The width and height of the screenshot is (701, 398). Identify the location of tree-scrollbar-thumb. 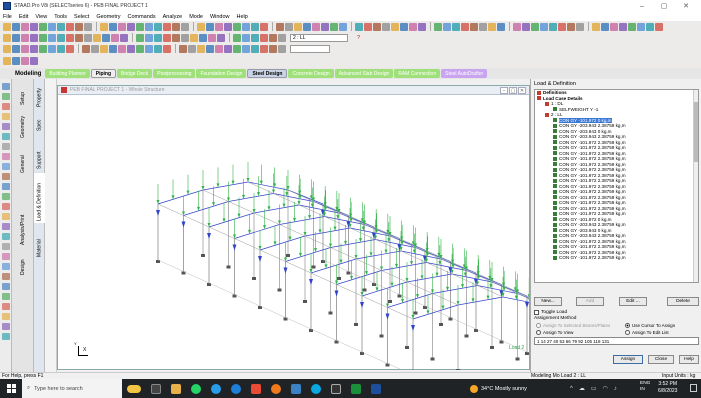
(696, 132).